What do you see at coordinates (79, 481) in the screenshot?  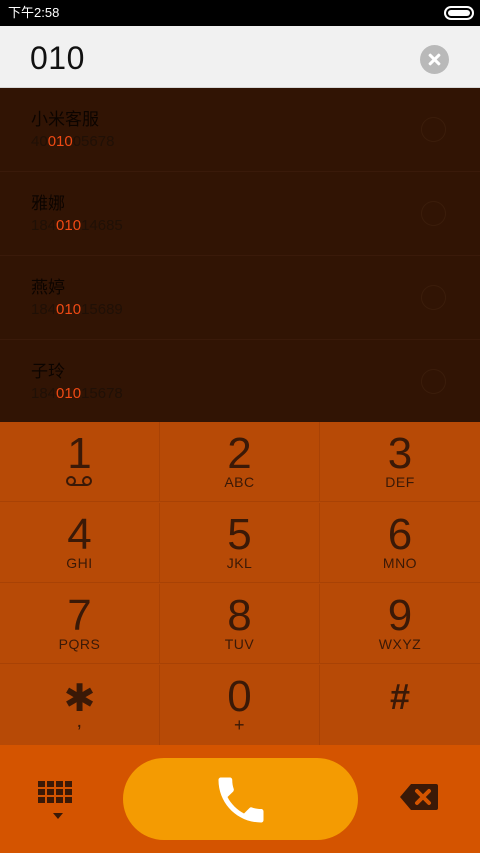 I see `voicemail-icon` at bounding box center [79, 481].